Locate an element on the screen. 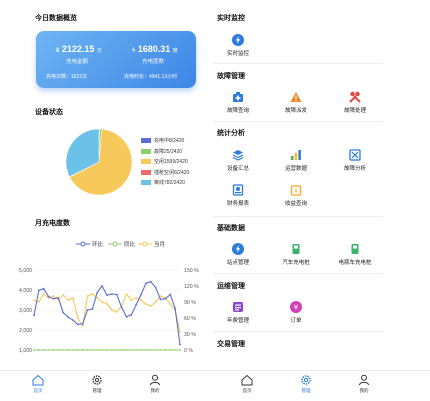 This screenshot has width=430, height=401. fault-query-item: 故障查询 is located at coordinates (238, 102).